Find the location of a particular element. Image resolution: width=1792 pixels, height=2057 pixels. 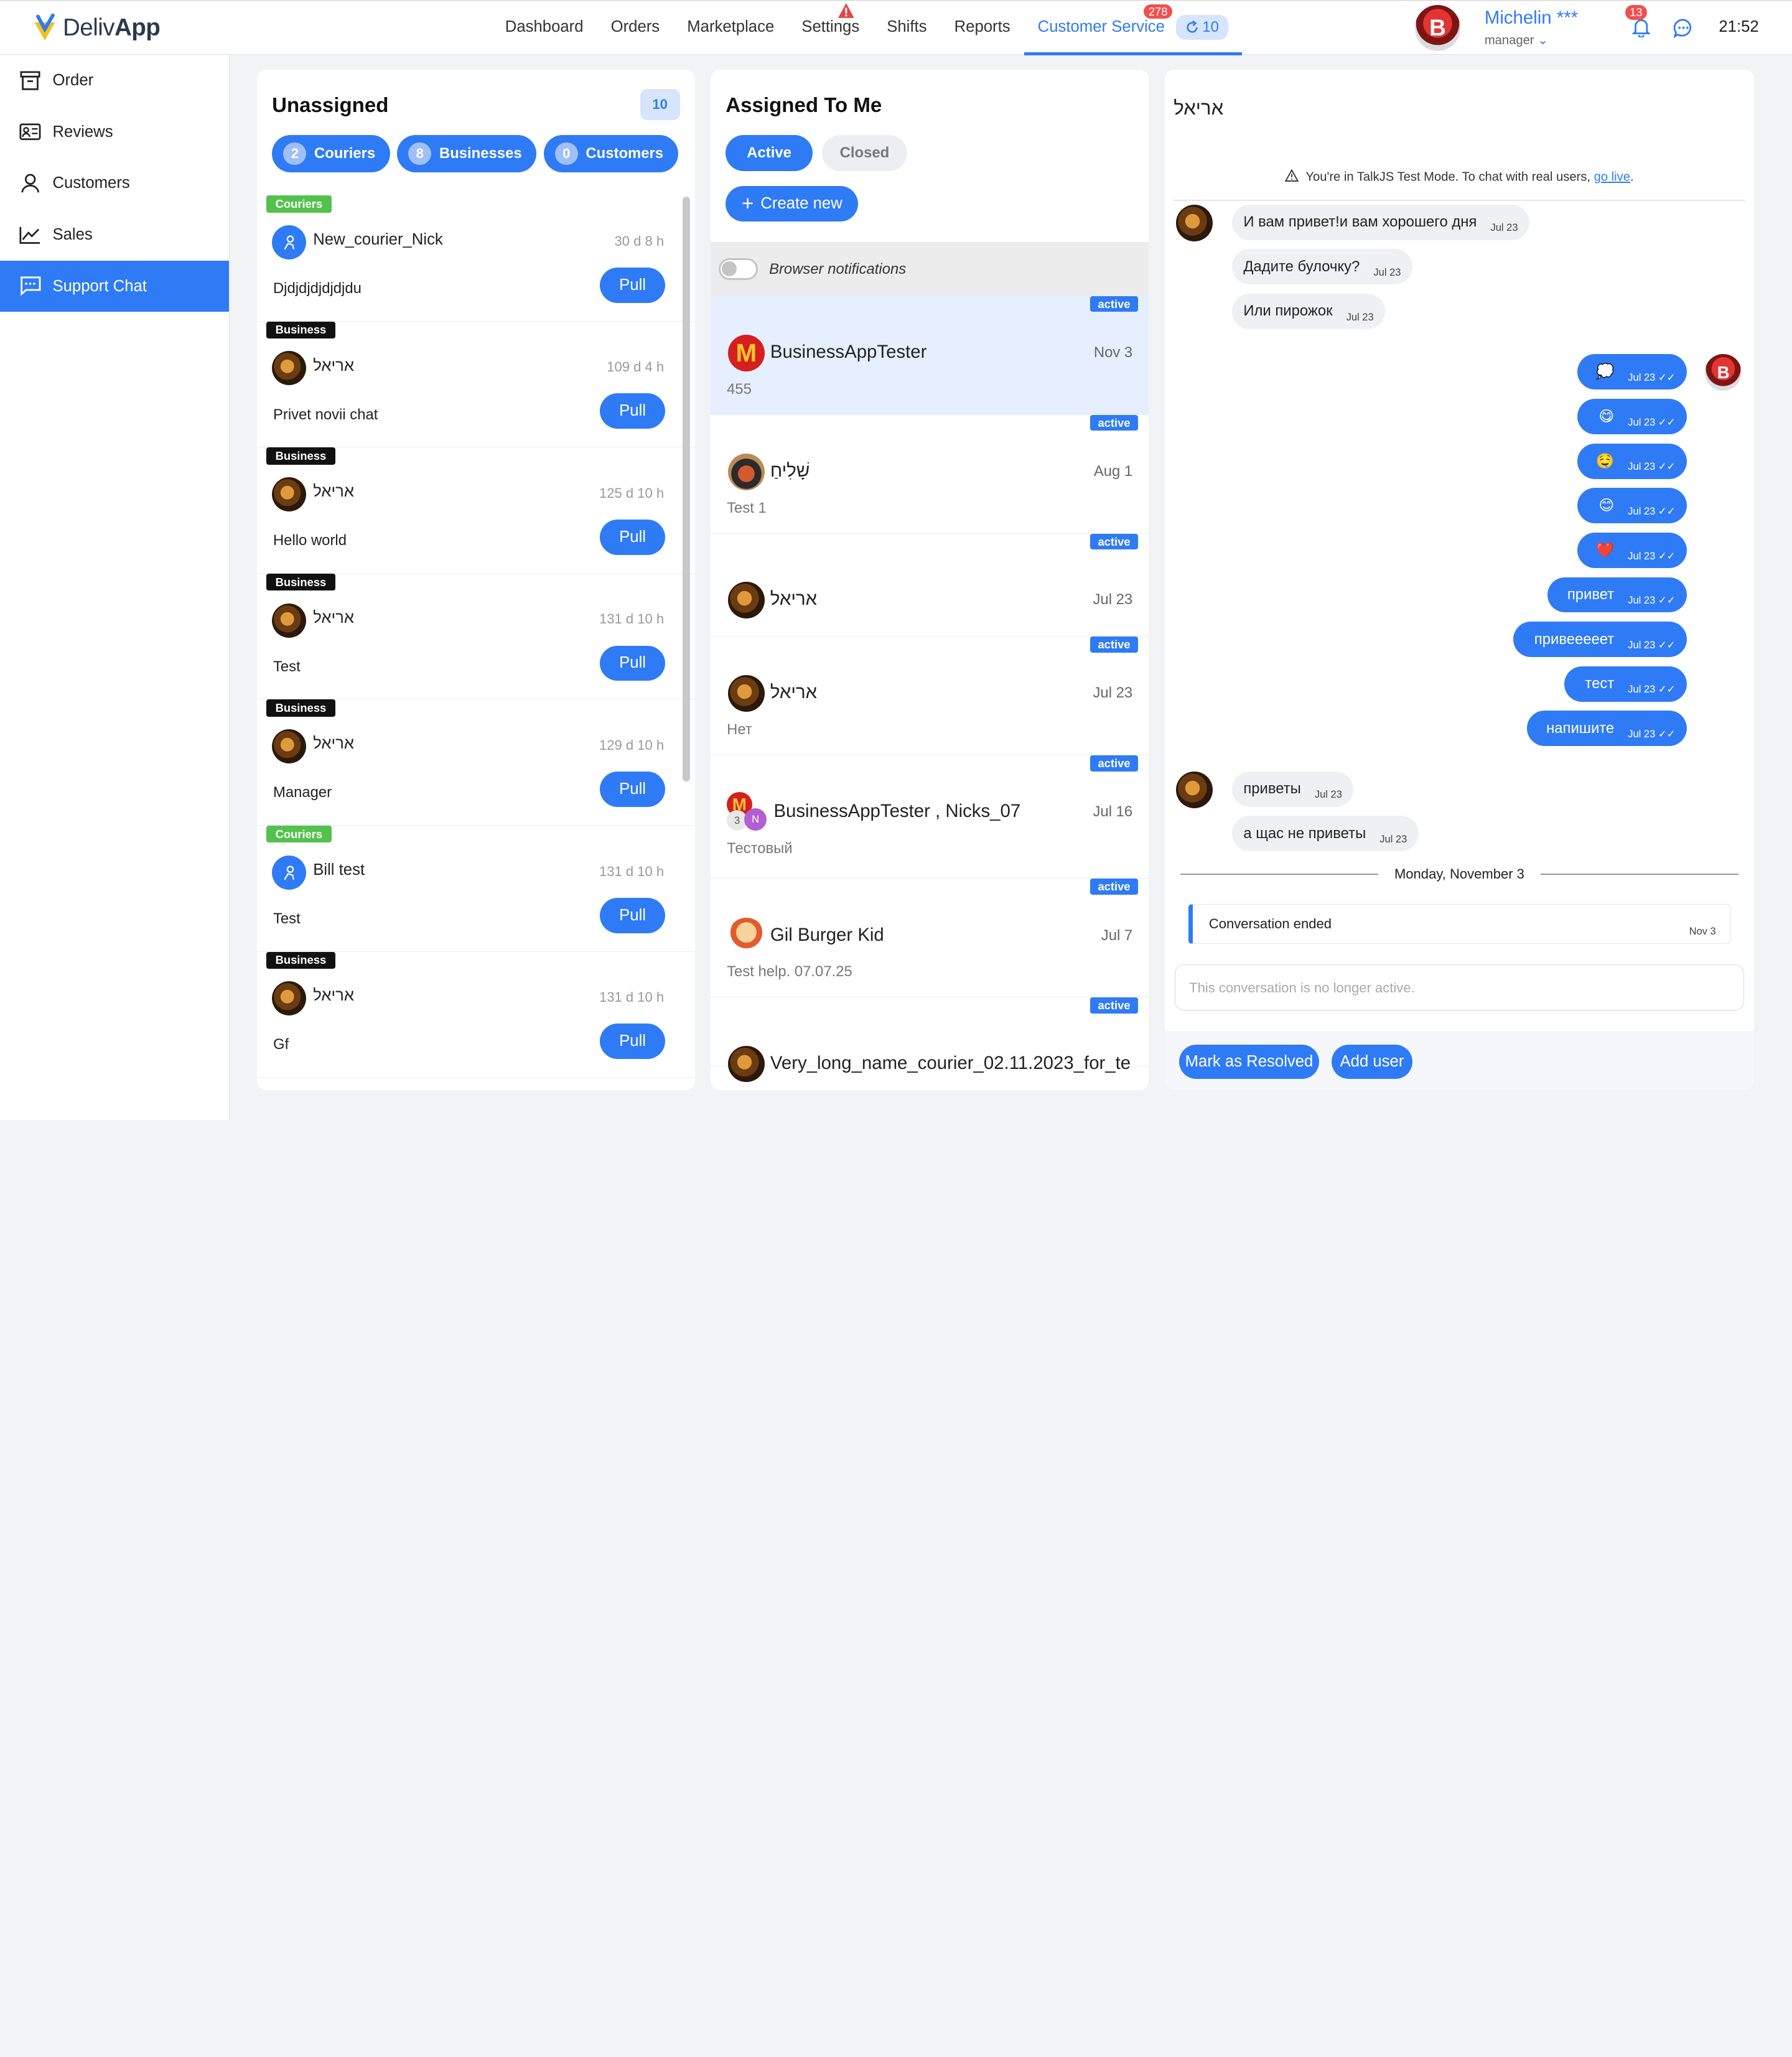

assigned-conversation: active שָׁלִיחַ Aug 1 Test 1 is located at coordinates (930, 474).